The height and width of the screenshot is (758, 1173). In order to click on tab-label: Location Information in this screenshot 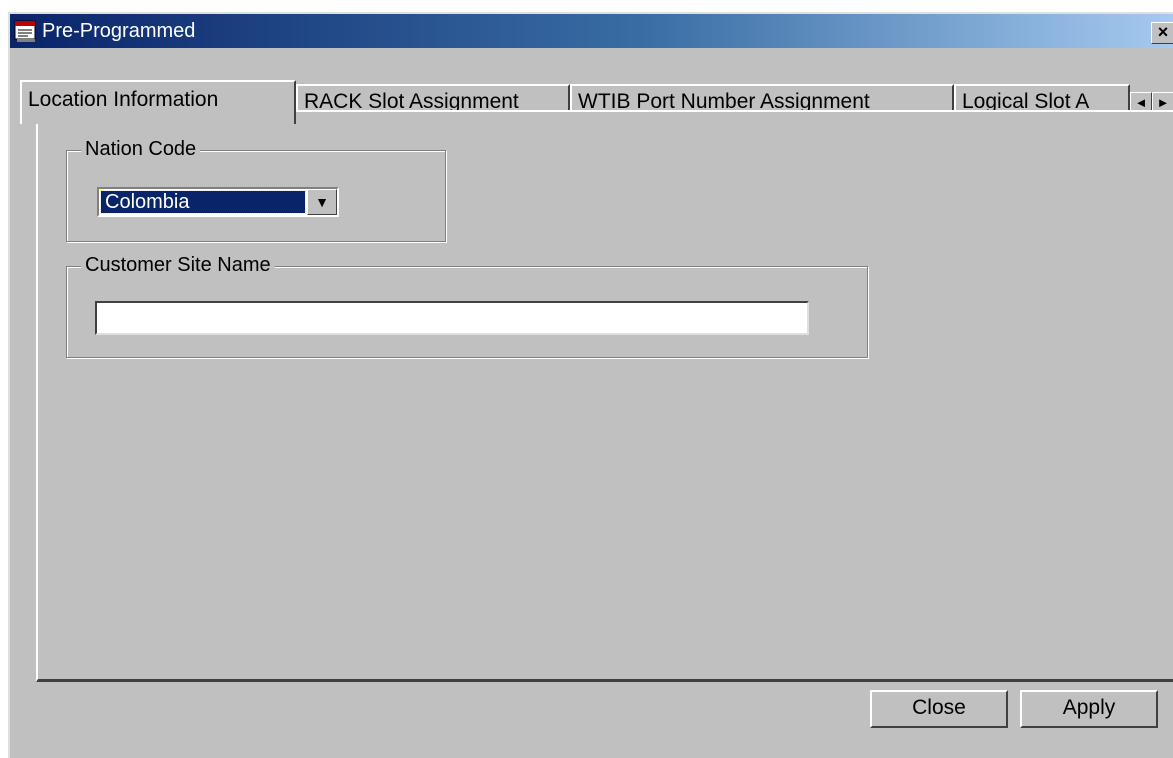, I will do `click(123, 99)`.